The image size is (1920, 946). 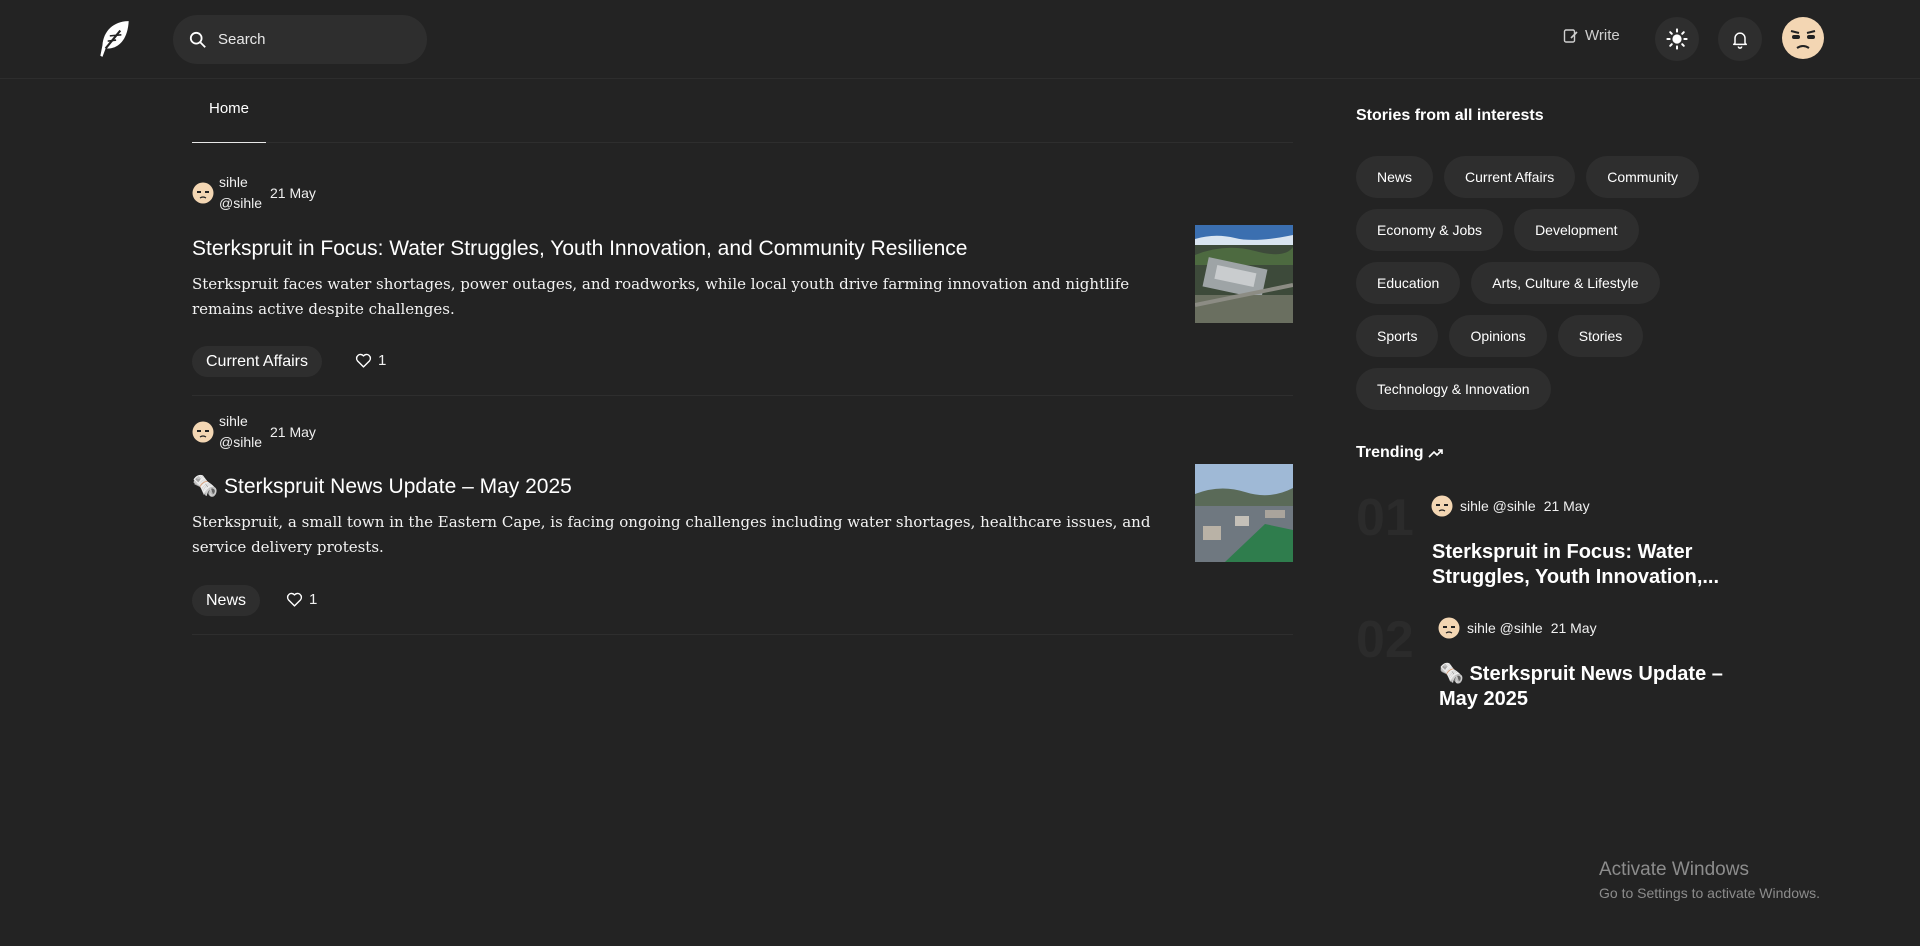 I want to click on trending-rank: 02, so click(x=1385, y=640).